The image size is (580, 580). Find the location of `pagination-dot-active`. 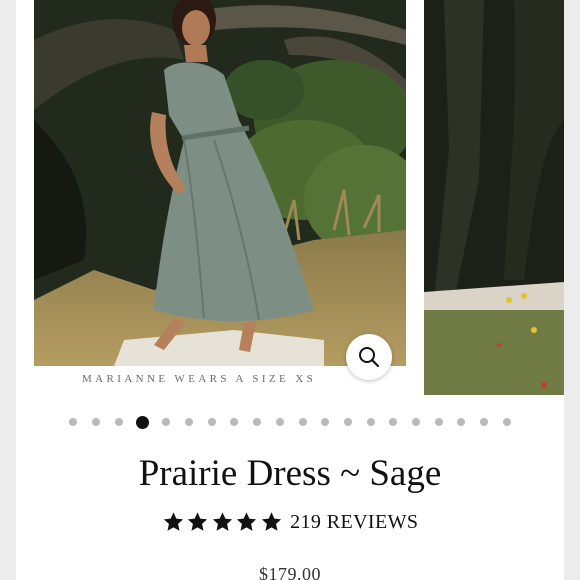

pagination-dot-active is located at coordinates (143, 422).